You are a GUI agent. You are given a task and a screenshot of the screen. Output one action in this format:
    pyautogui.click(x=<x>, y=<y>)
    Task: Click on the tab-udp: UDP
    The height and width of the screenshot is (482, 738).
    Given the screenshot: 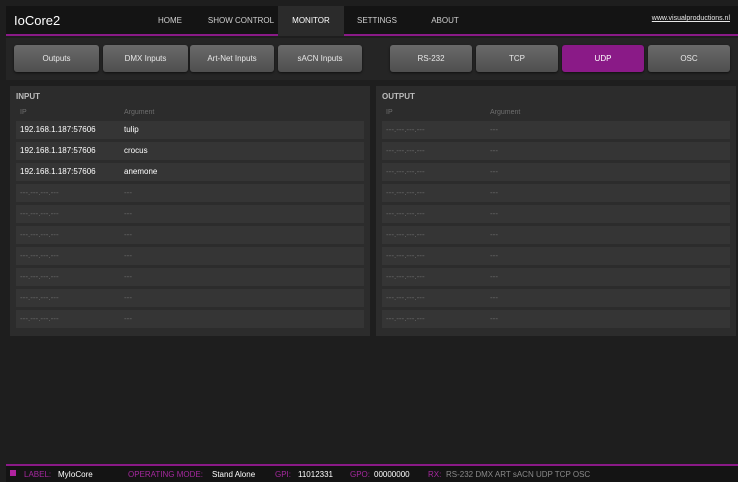 What is the action you would take?
    pyautogui.click(x=603, y=58)
    